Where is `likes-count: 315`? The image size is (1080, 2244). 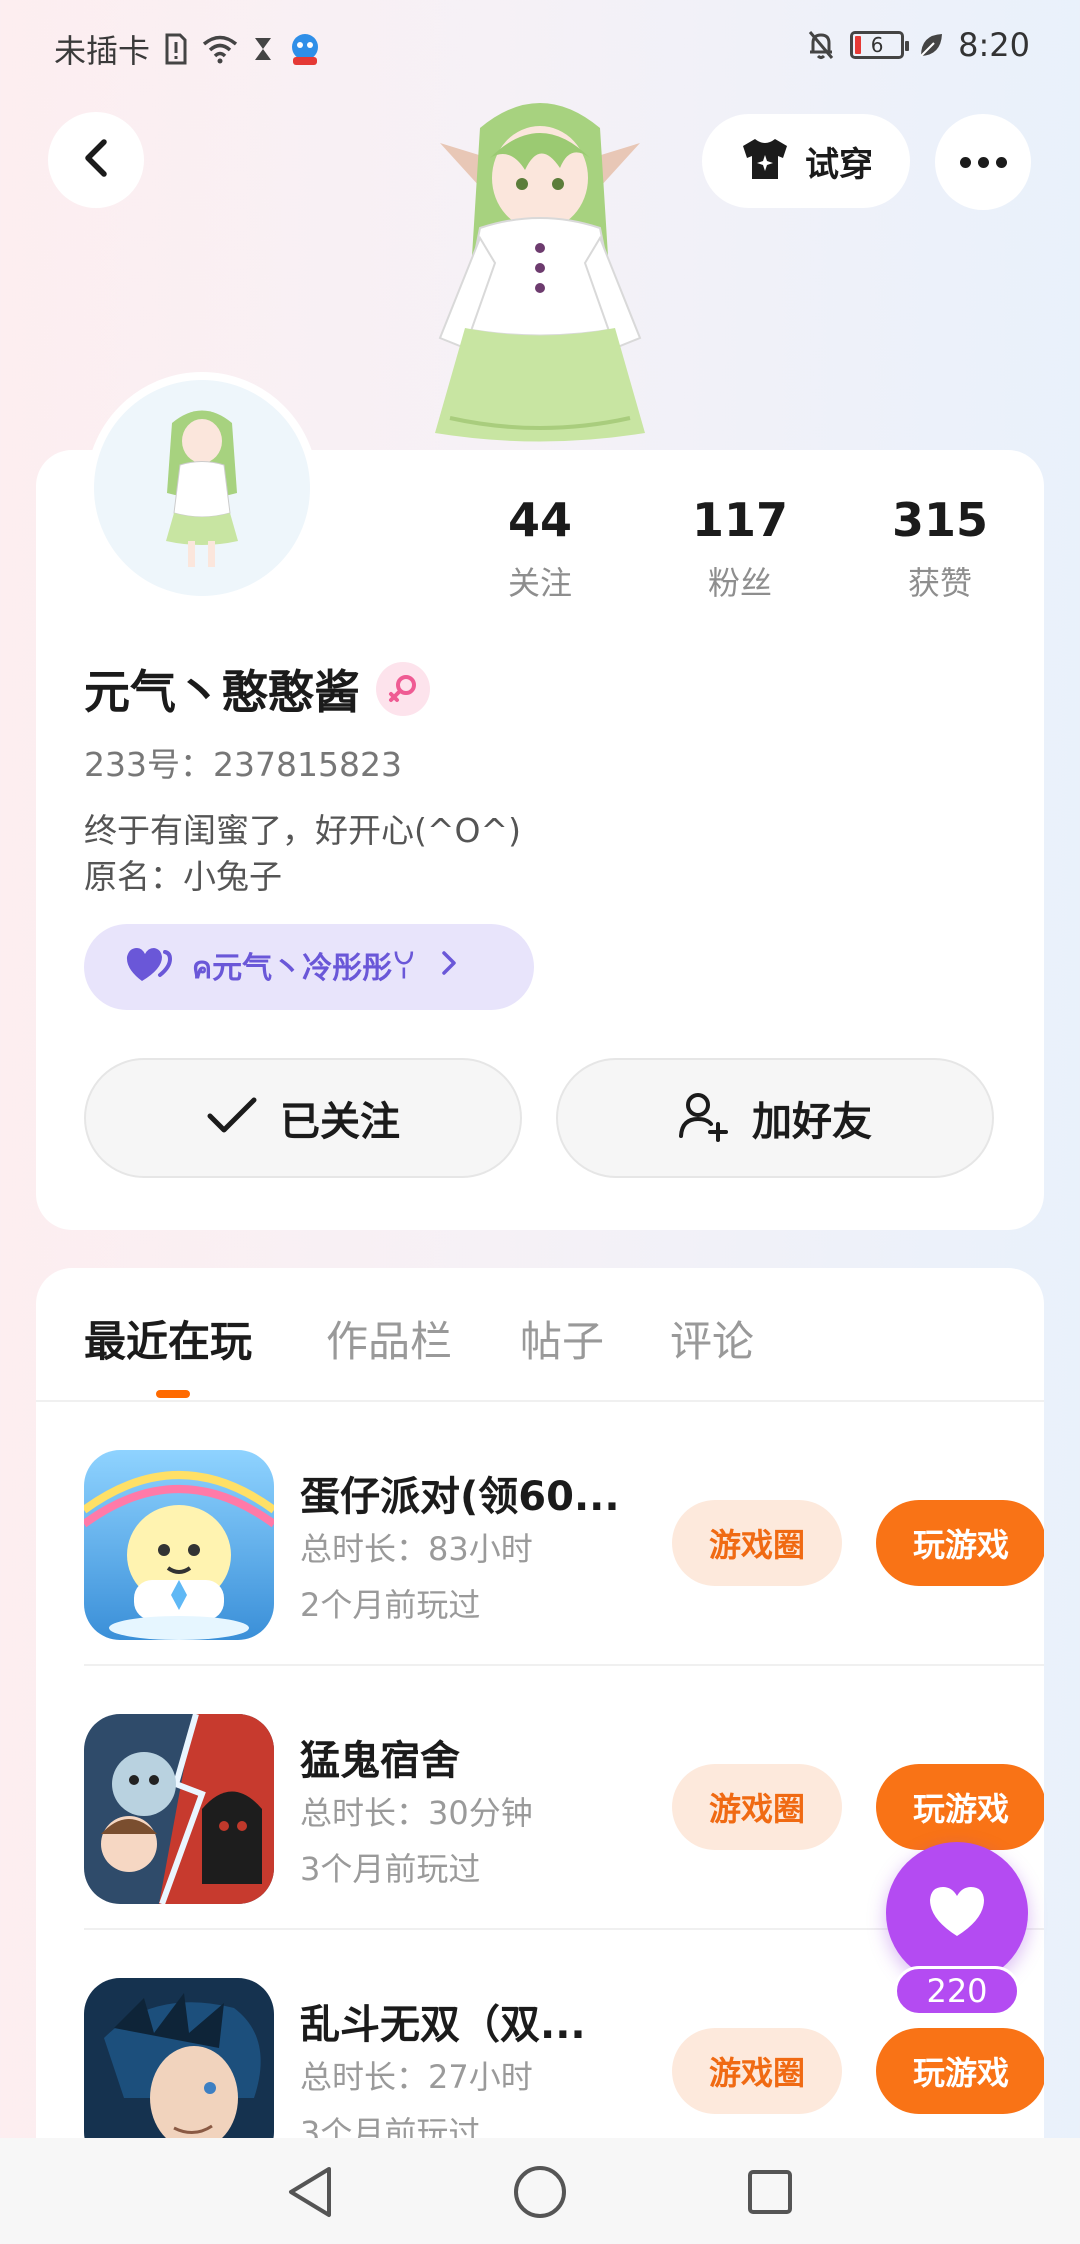 likes-count: 315 is located at coordinates (940, 520).